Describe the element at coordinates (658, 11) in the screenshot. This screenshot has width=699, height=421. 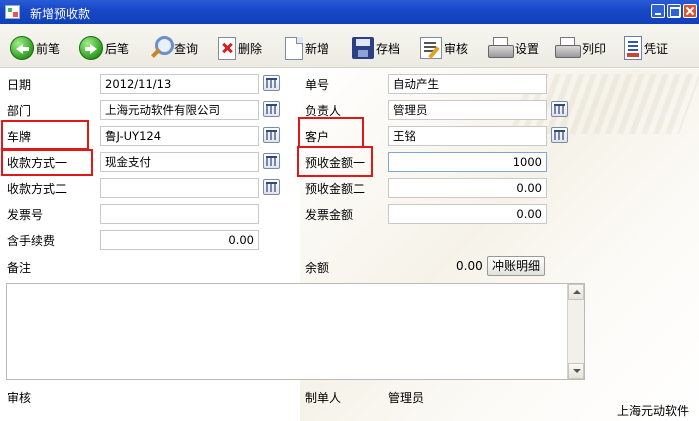
I see `minimize-button` at that location.